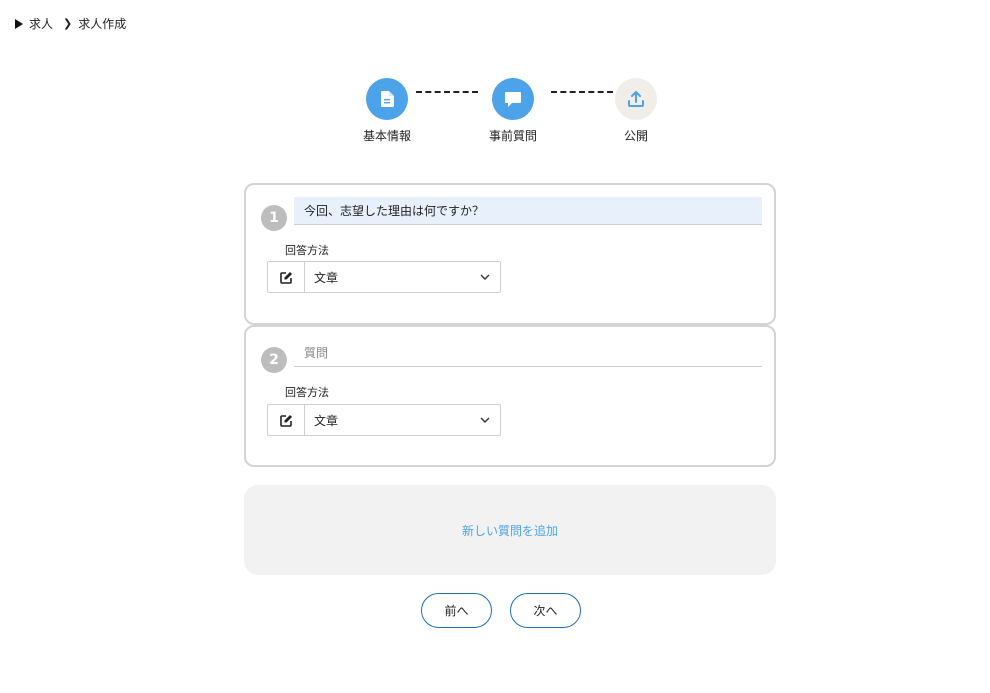  What do you see at coordinates (102, 24) in the screenshot?
I see `breadcrumb-current: 求人作成` at bounding box center [102, 24].